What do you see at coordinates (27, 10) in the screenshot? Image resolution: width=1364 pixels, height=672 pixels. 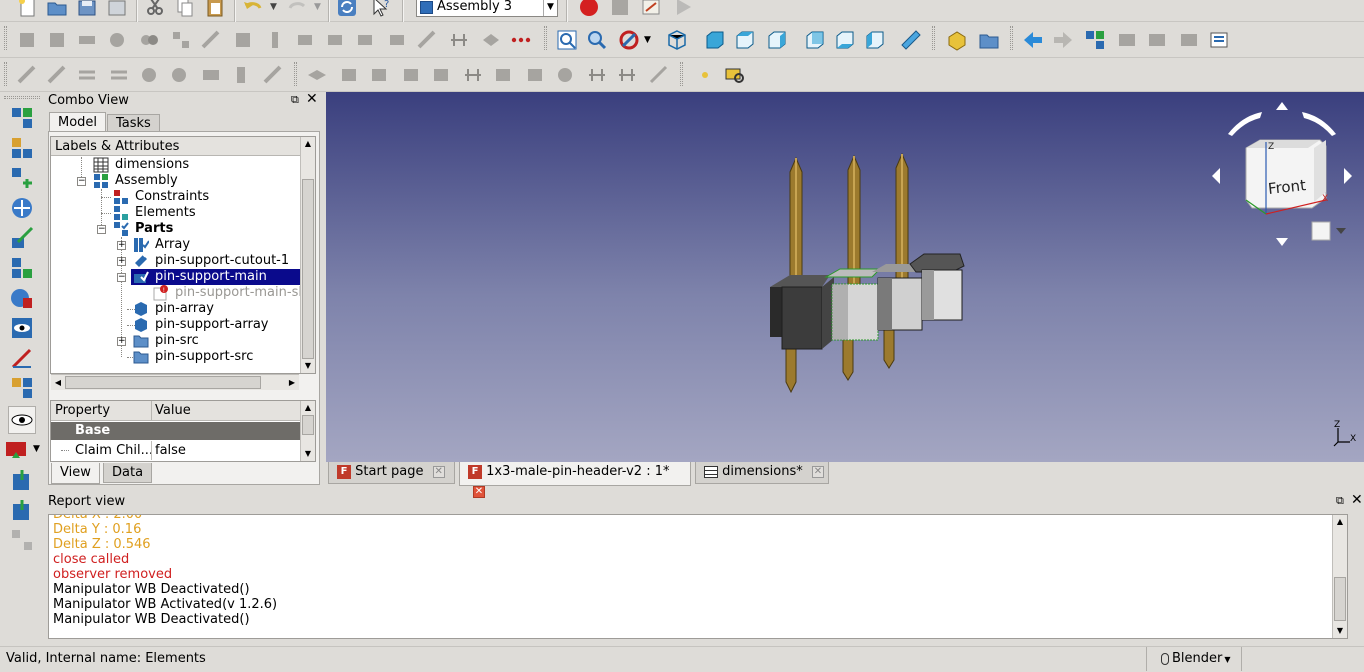 I see `new-icon` at bounding box center [27, 10].